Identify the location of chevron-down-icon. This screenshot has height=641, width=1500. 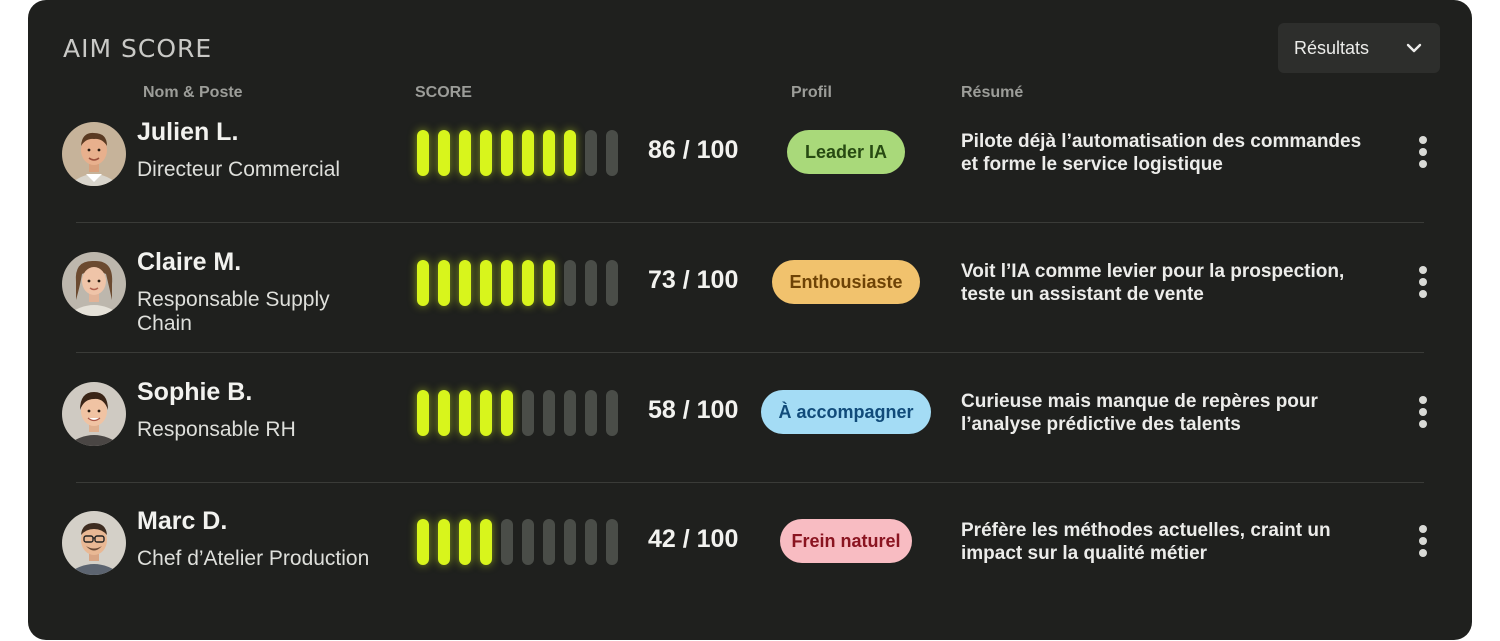
(1414, 48).